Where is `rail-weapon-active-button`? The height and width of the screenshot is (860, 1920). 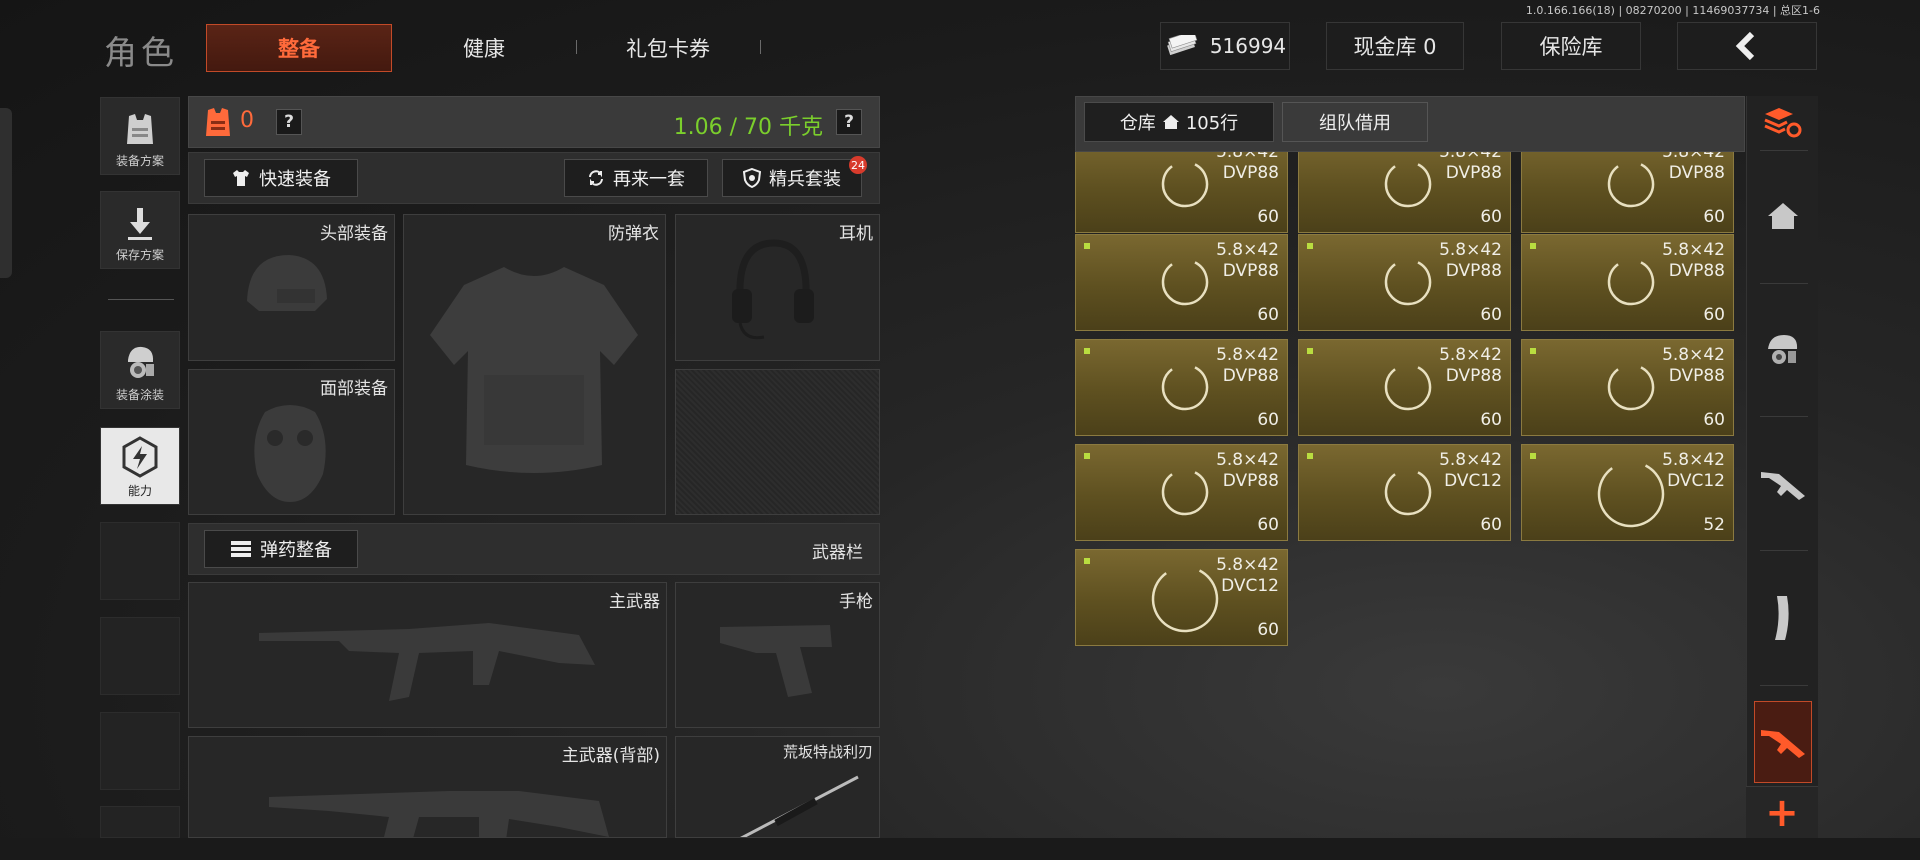 rail-weapon-active-button is located at coordinates (1783, 742).